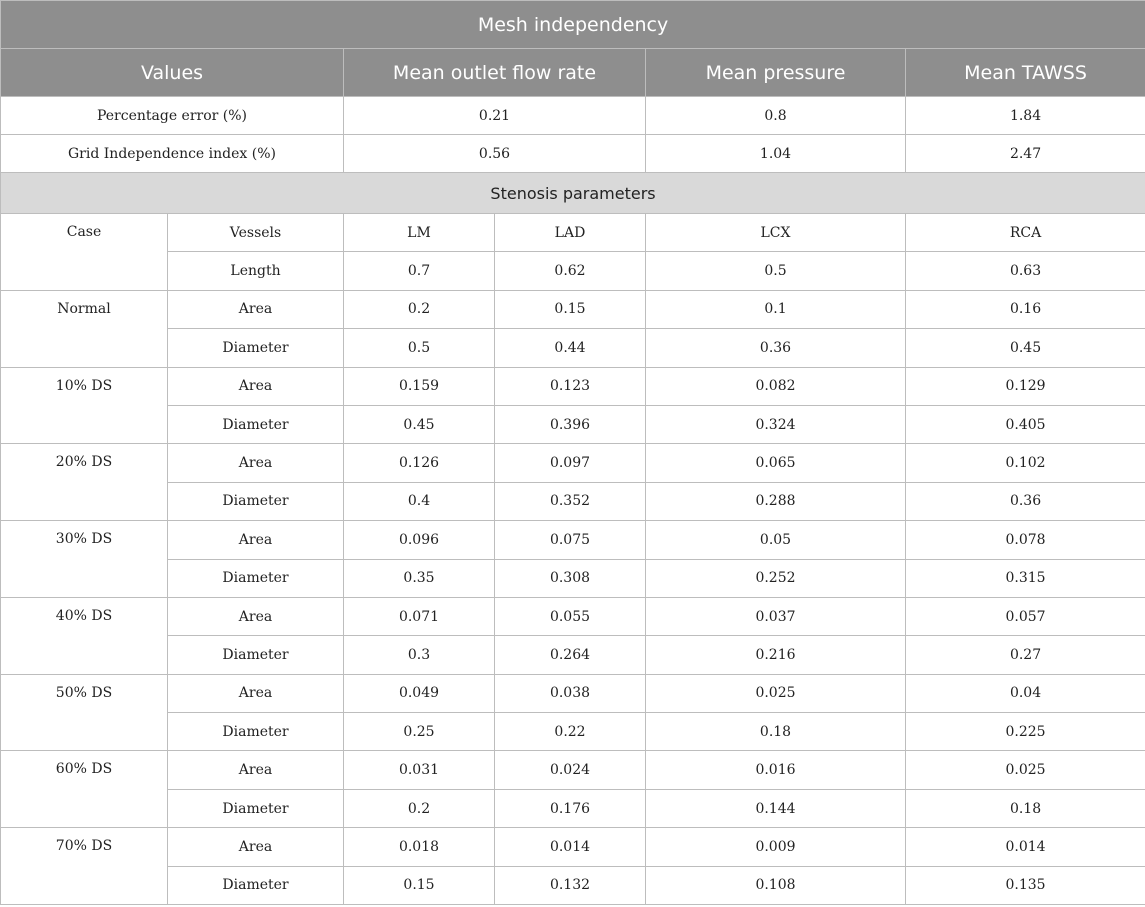 This screenshot has width=1145, height=907. What do you see at coordinates (775, 232) in the screenshot?
I see `vessel-lcx: LCX` at bounding box center [775, 232].